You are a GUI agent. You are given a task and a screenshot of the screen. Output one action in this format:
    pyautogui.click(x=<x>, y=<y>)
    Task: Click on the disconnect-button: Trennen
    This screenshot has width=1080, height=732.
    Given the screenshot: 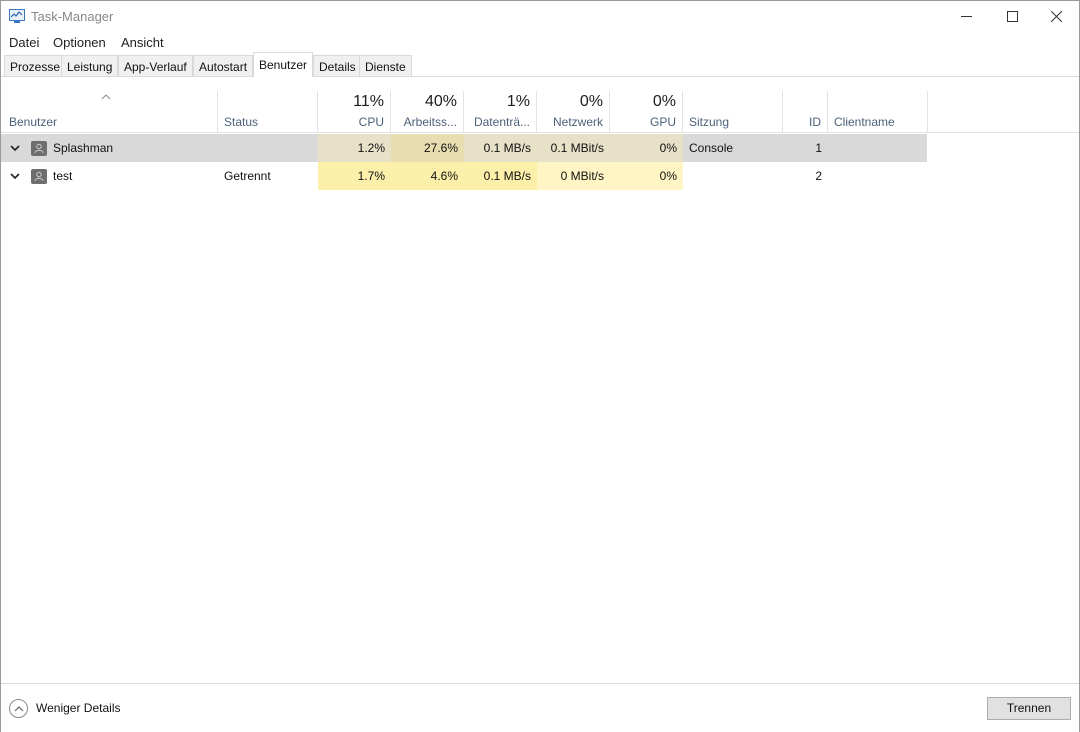 What is the action you would take?
    pyautogui.click(x=1029, y=708)
    